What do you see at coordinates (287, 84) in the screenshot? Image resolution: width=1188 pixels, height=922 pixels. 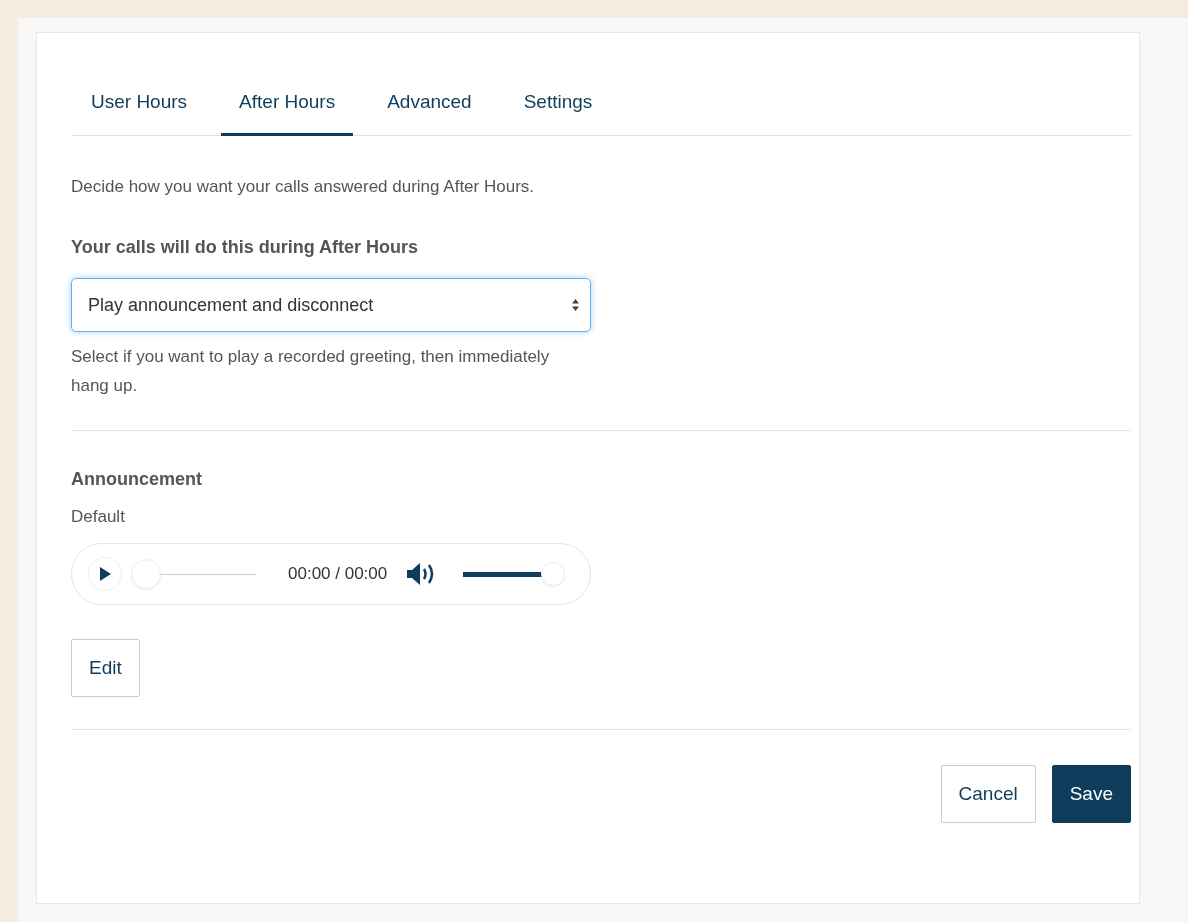 I see `tab: After Hours` at bounding box center [287, 84].